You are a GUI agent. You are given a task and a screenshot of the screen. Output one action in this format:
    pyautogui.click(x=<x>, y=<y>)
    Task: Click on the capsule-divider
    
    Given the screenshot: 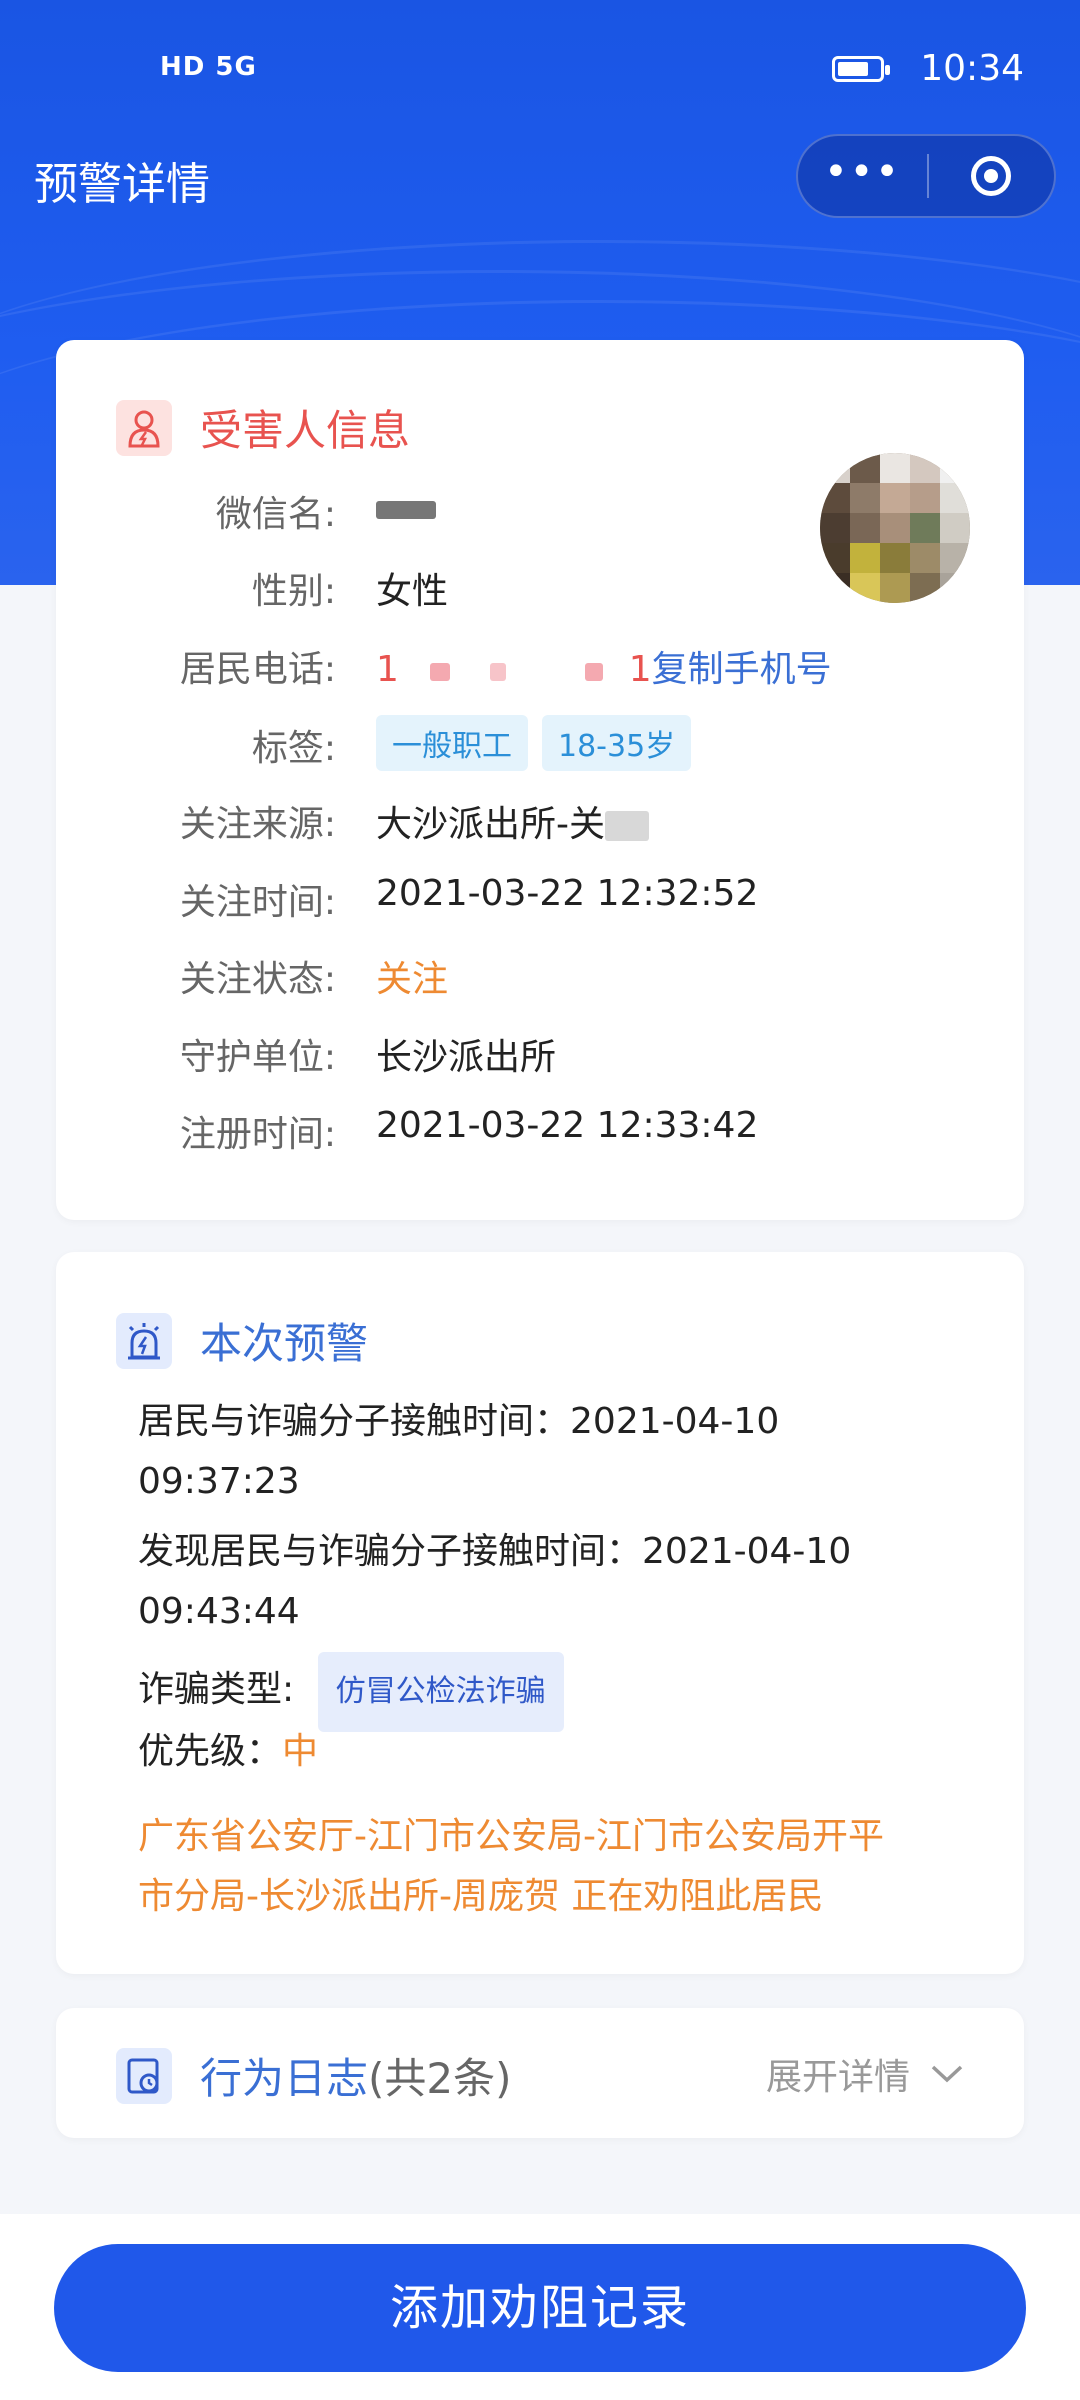 What is the action you would take?
    pyautogui.click(x=928, y=176)
    